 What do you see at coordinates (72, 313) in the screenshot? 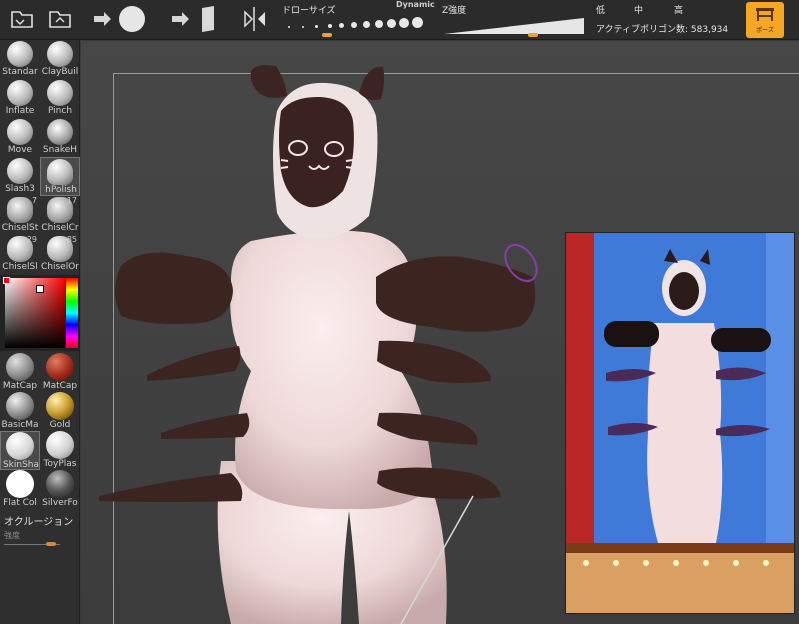
I see `hue-strip` at bounding box center [72, 313].